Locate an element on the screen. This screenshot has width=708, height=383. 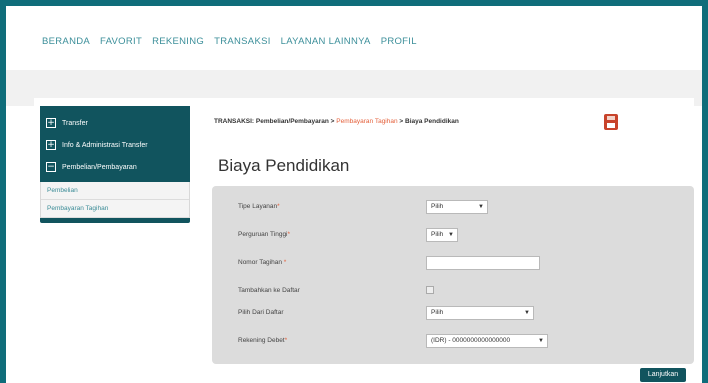
sidebar-subitem-pembelian: Pembelian is located at coordinates (115, 191).